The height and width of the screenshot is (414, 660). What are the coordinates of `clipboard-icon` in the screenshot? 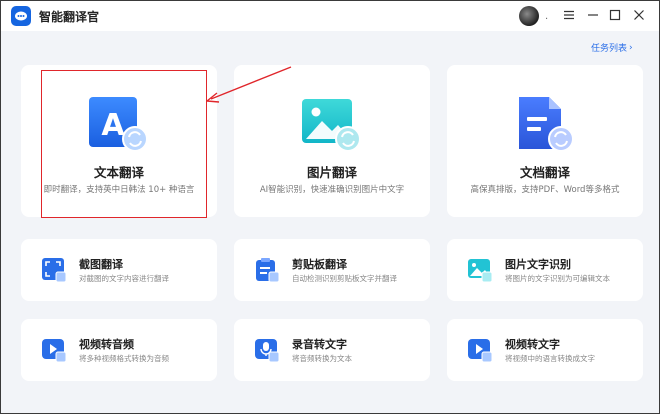 It's located at (268, 270).